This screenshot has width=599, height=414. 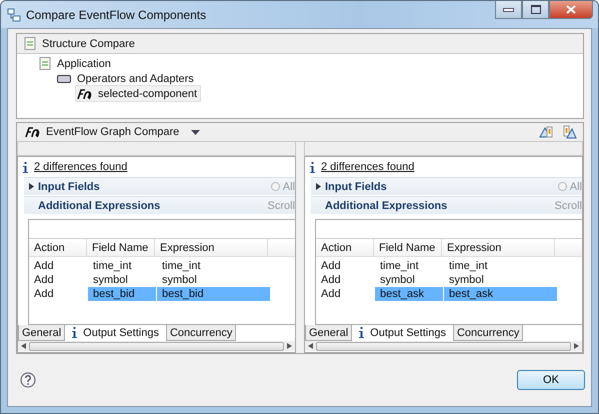 What do you see at coordinates (116, 15) in the screenshot?
I see `window-title: Compare EventFlow Components` at bounding box center [116, 15].